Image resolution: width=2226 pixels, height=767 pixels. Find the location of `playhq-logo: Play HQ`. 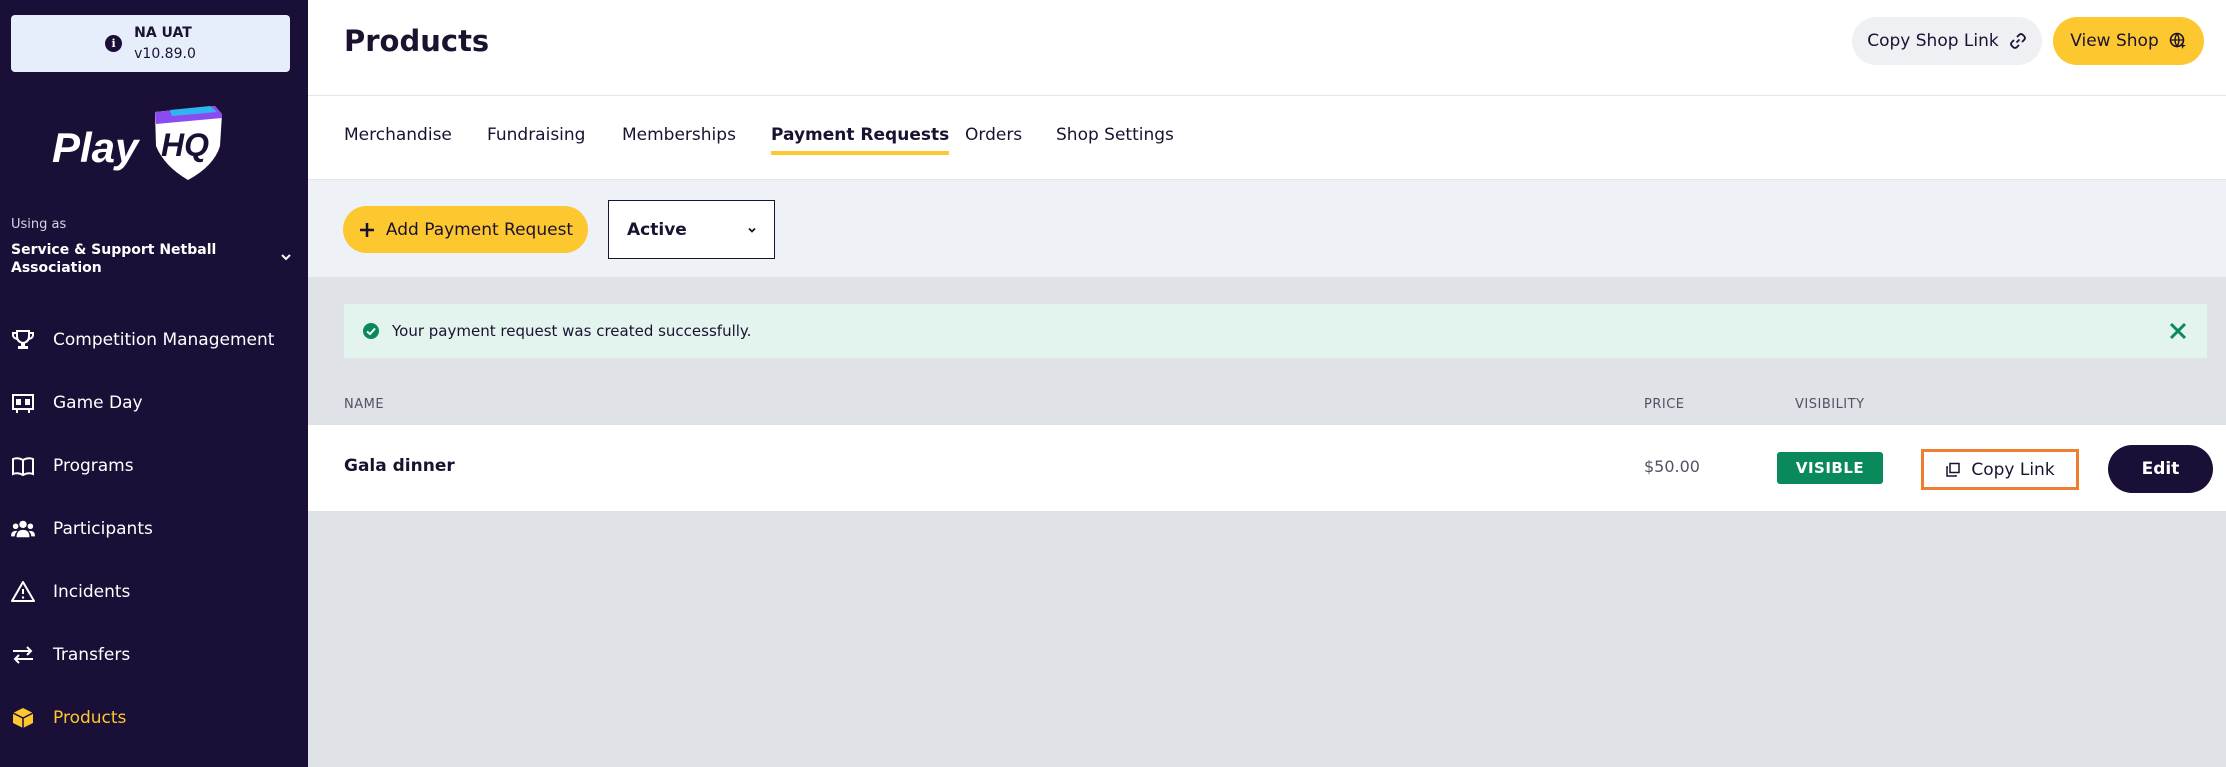

playhq-logo: Play HQ is located at coordinates (142, 144).